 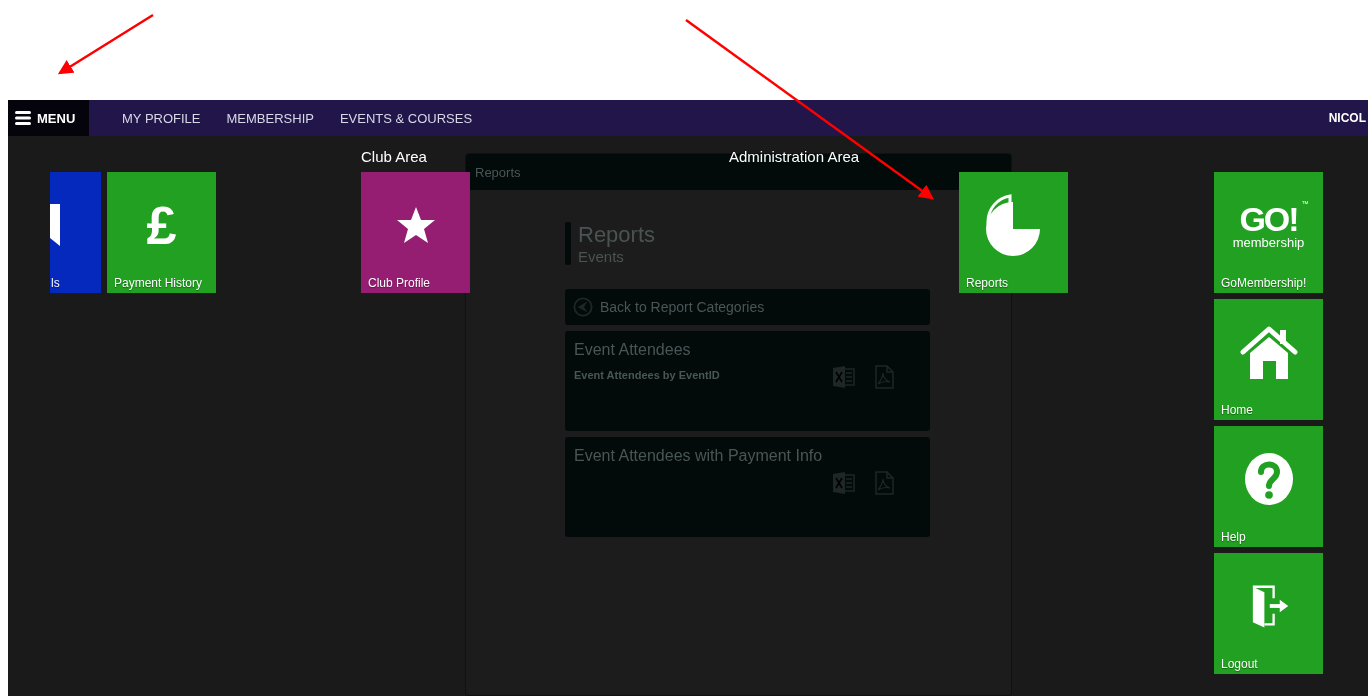 I want to click on report-description: Event Attendees by EventID, so click(x=647, y=375).